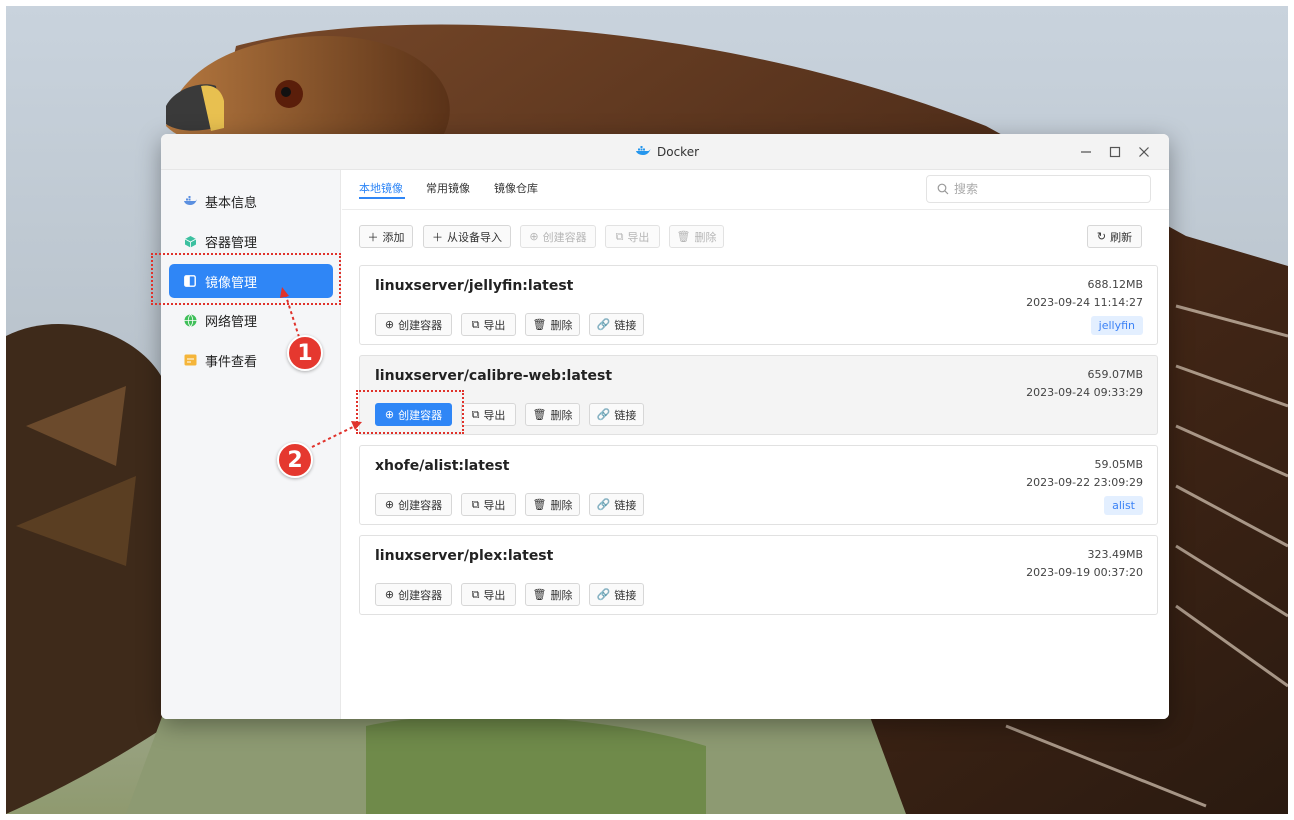  I want to click on image-size: 688.12MB, so click(1115, 284).